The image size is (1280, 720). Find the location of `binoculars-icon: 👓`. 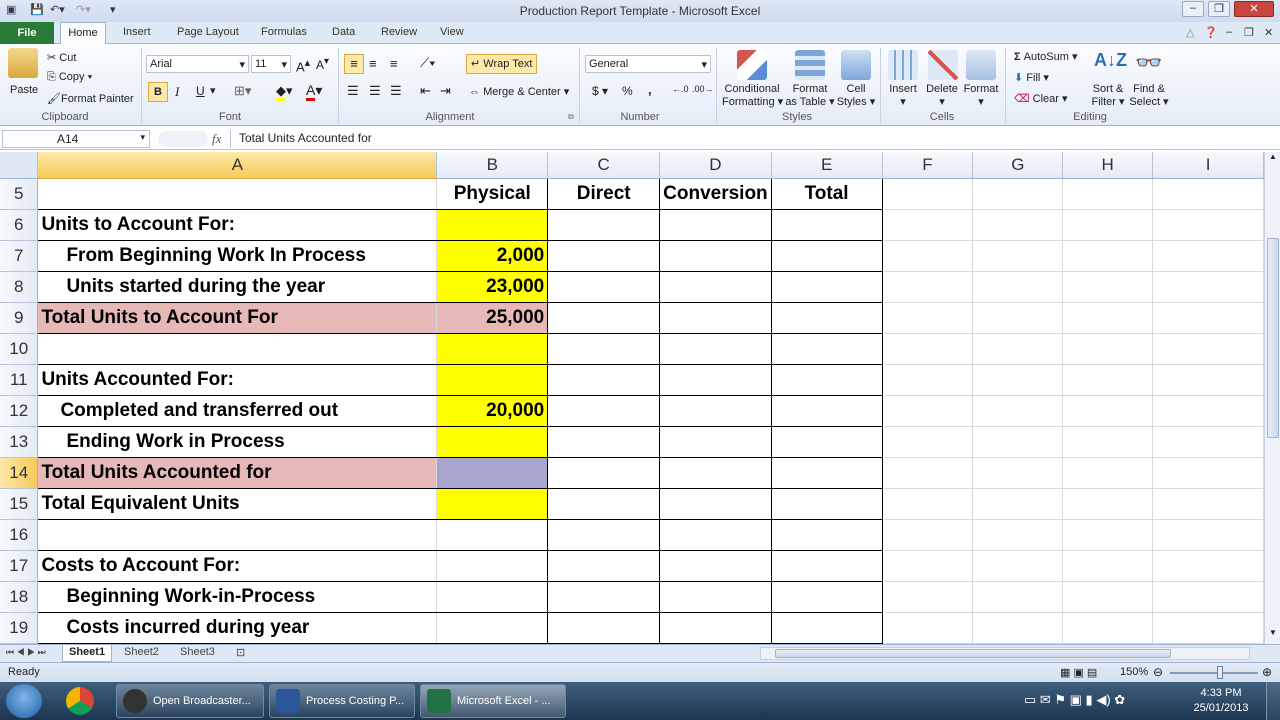

binoculars-icon: 👓 is located at coordinates (1148, 63).